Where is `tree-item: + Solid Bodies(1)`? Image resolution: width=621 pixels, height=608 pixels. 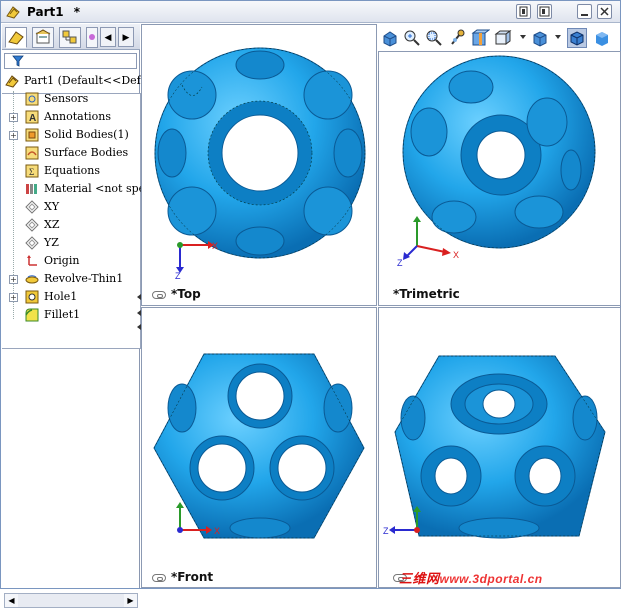 tree-item: + Solid Bodies(1) is located at coordinates (72, 135).